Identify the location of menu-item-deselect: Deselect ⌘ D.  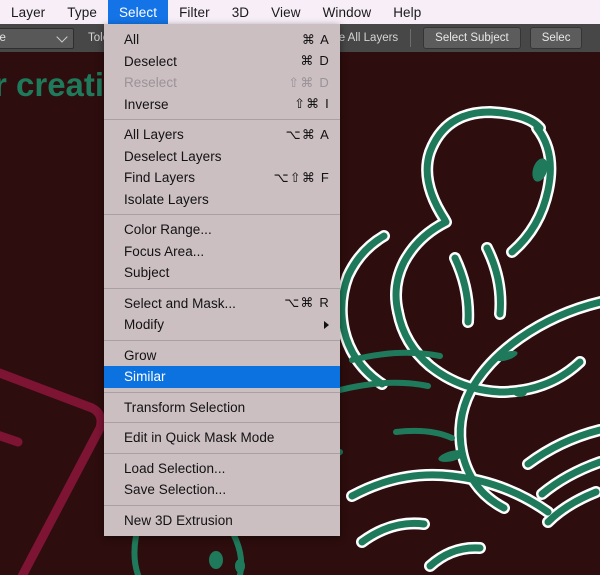
(222, 62).